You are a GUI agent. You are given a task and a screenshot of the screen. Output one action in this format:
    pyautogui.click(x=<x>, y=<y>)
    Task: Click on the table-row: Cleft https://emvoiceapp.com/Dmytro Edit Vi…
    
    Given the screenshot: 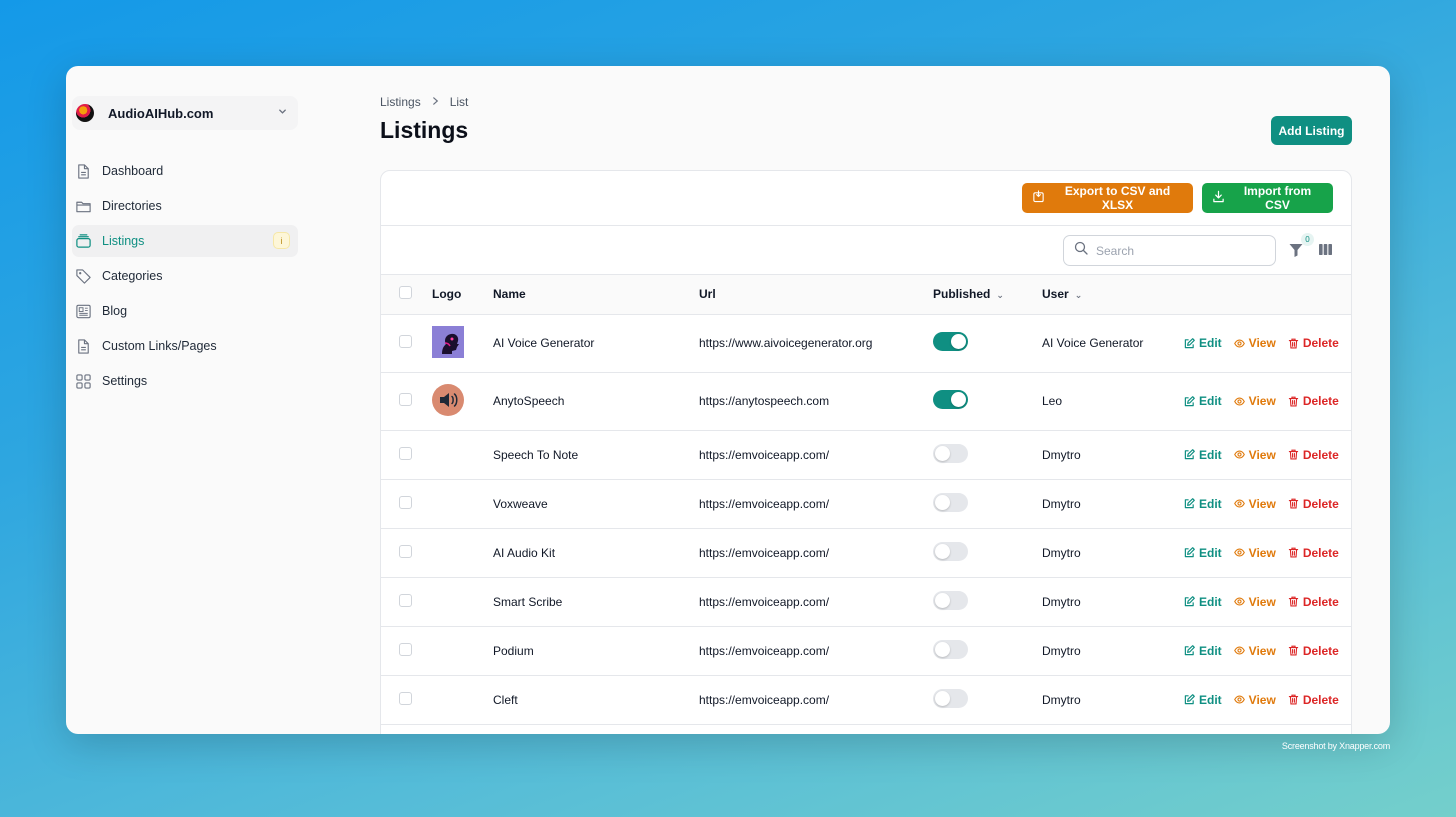 What is the action you would take?
    pyautogui.click(x=866, y=700)
    